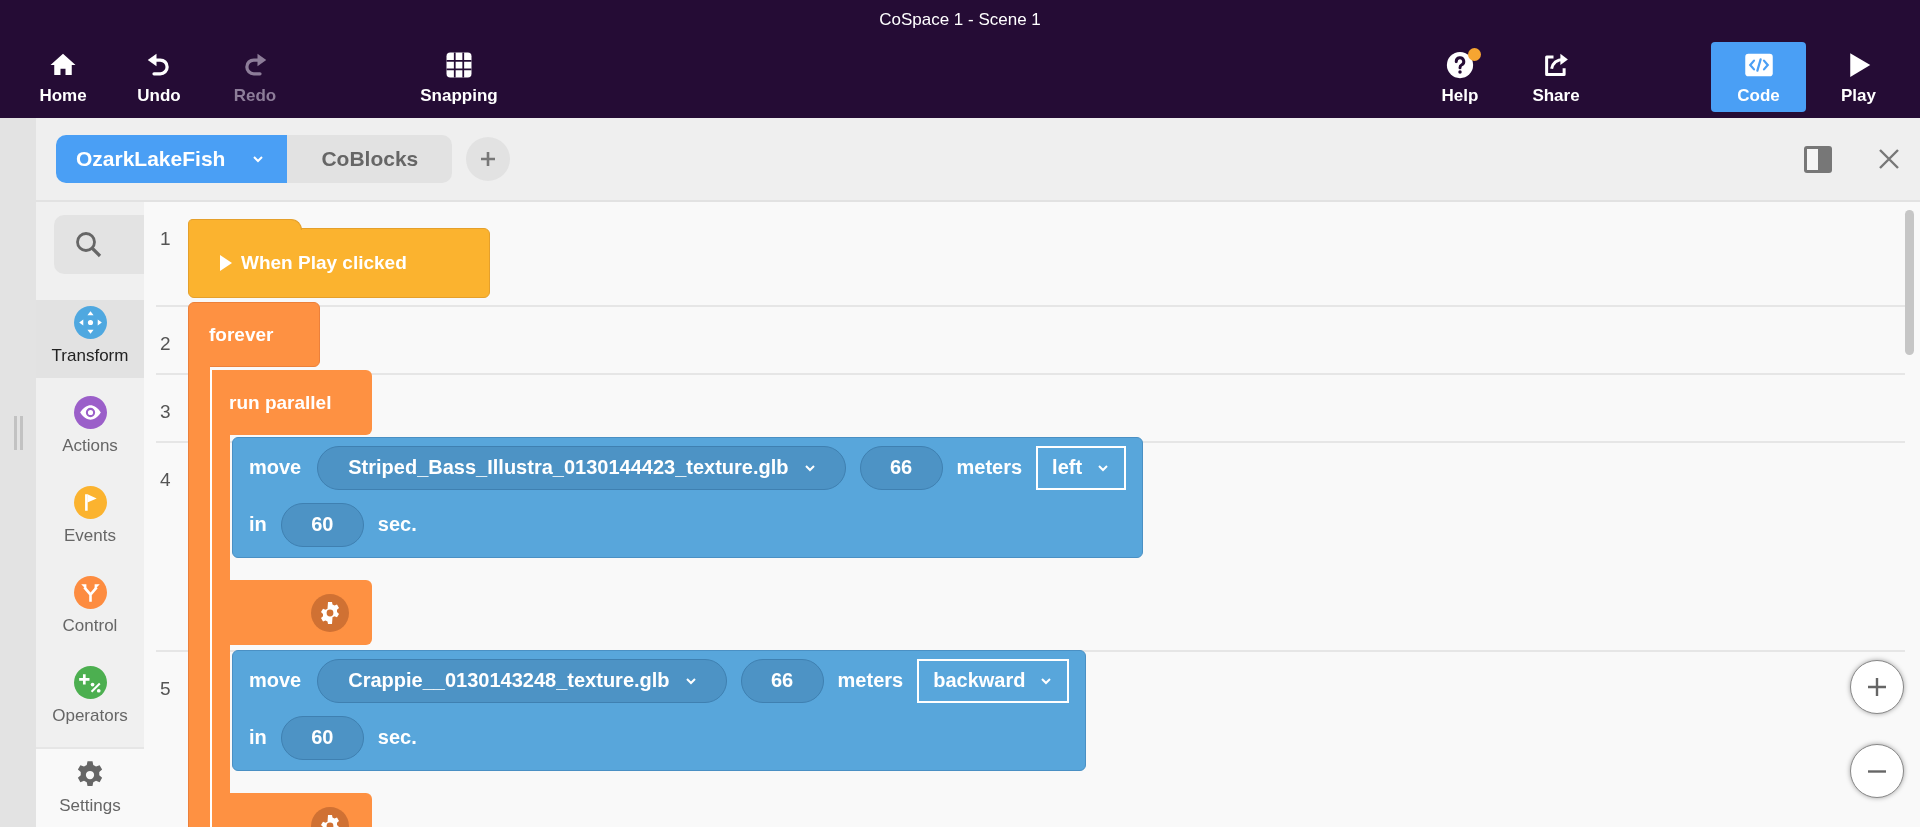 The image size is (1920, 827). Describe the element at coordinates (165, 411) in the screenshot. I see `line-number: 3` at that location.